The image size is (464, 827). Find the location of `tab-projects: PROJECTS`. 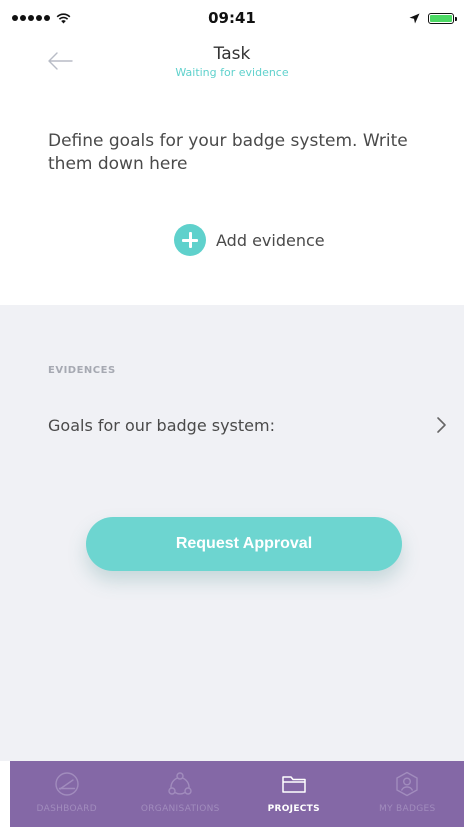

tab-projects: PROJECTS is located at coordinates (294, 794).